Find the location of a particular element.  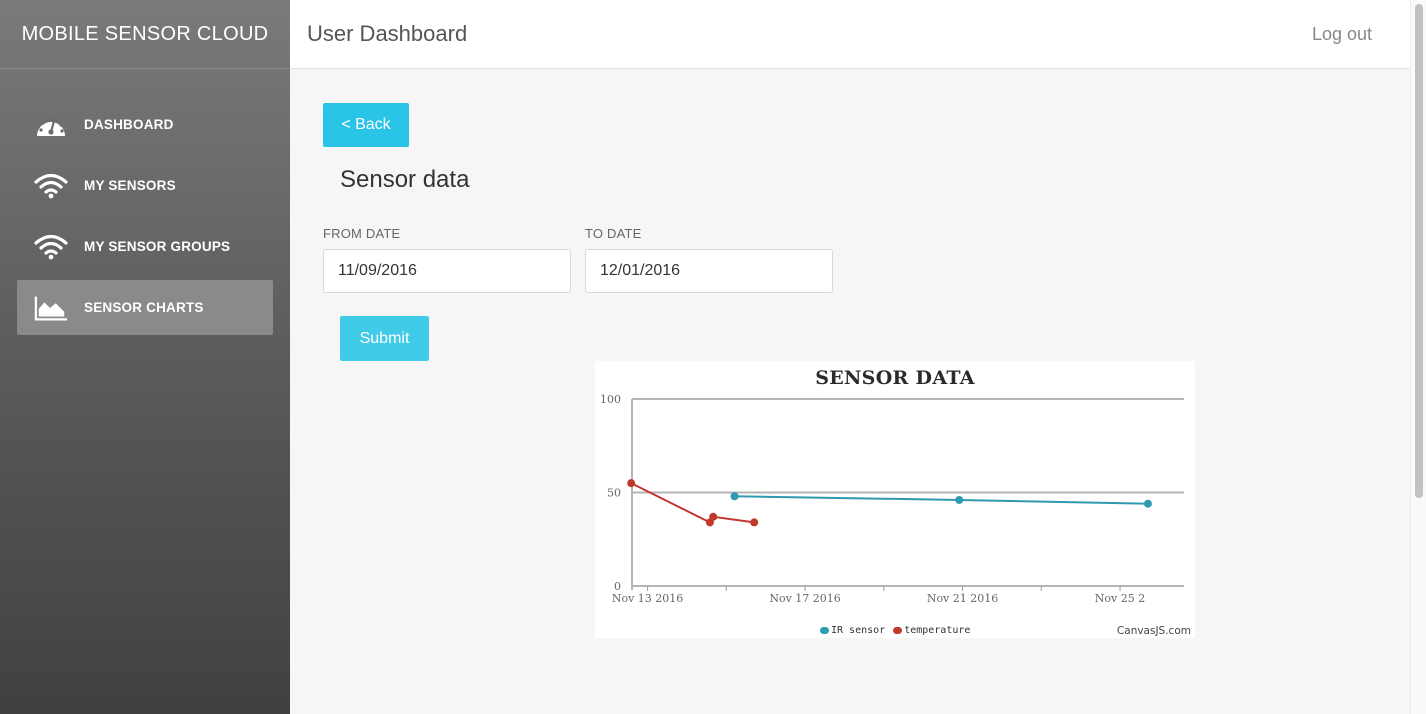

from-date-label: FROM DATE is located at coordinates (362, 233).